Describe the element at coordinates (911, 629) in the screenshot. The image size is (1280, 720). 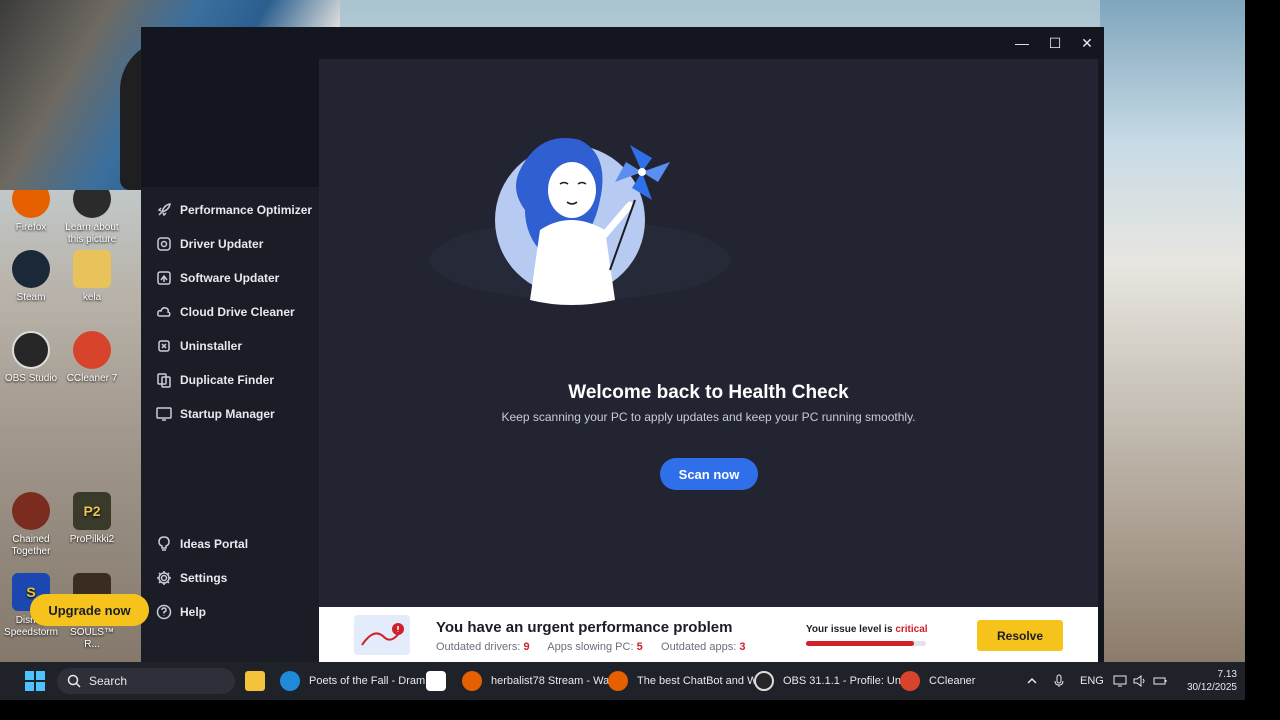
I see `issue-level-value: critical` at that location.